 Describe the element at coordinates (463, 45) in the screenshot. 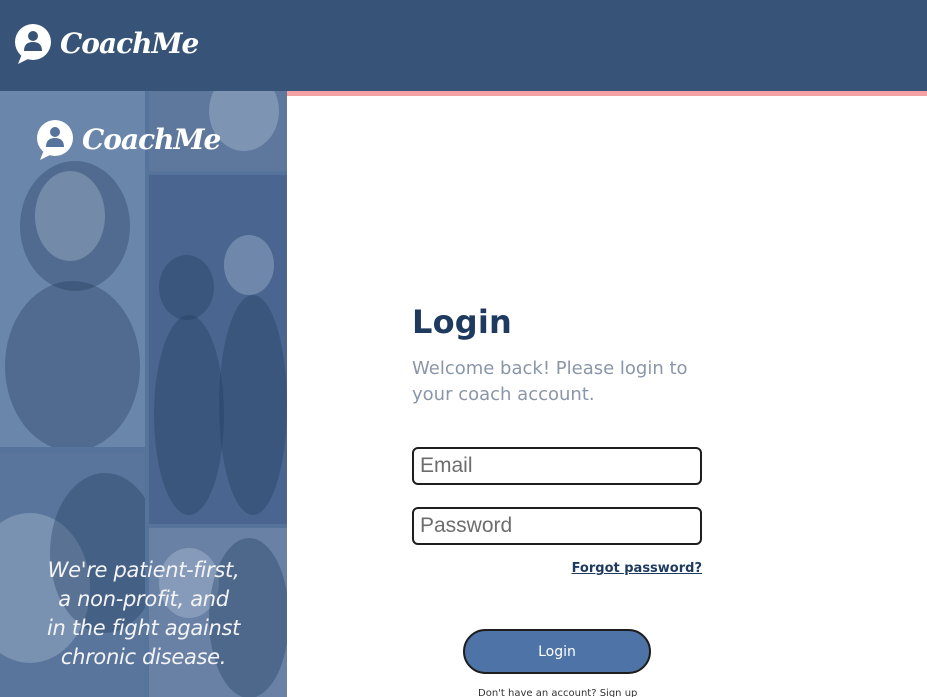

I see `top-header: CoachMe` at that location.